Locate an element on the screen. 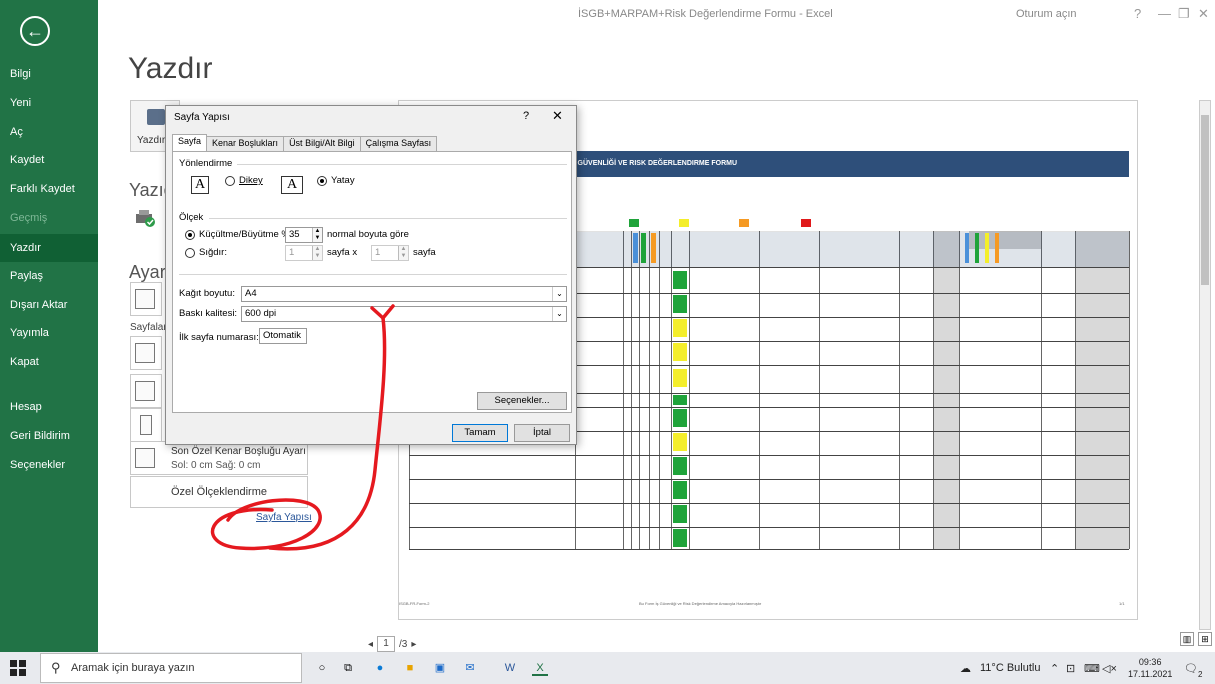 Image resolution: width=1215 pixels, height=684 pixels. store-icon: ▣ is located at coordinates (440, 668).